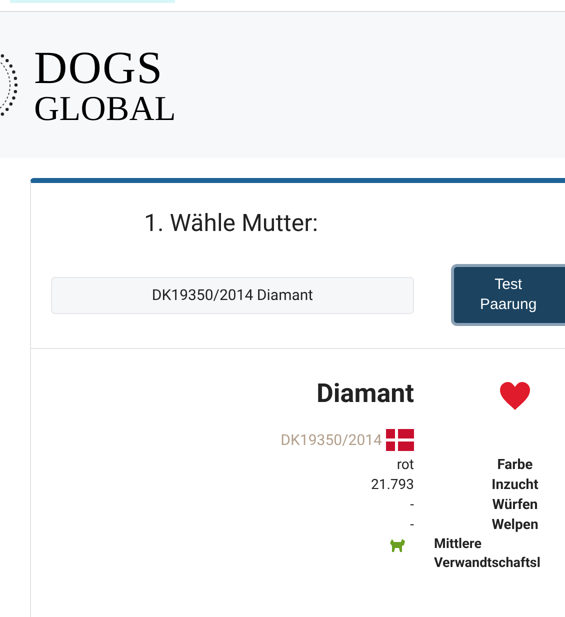  Describe the element at coordinates (515, 525) in the screenshot. I see `fact-label: Welpen` at that location.